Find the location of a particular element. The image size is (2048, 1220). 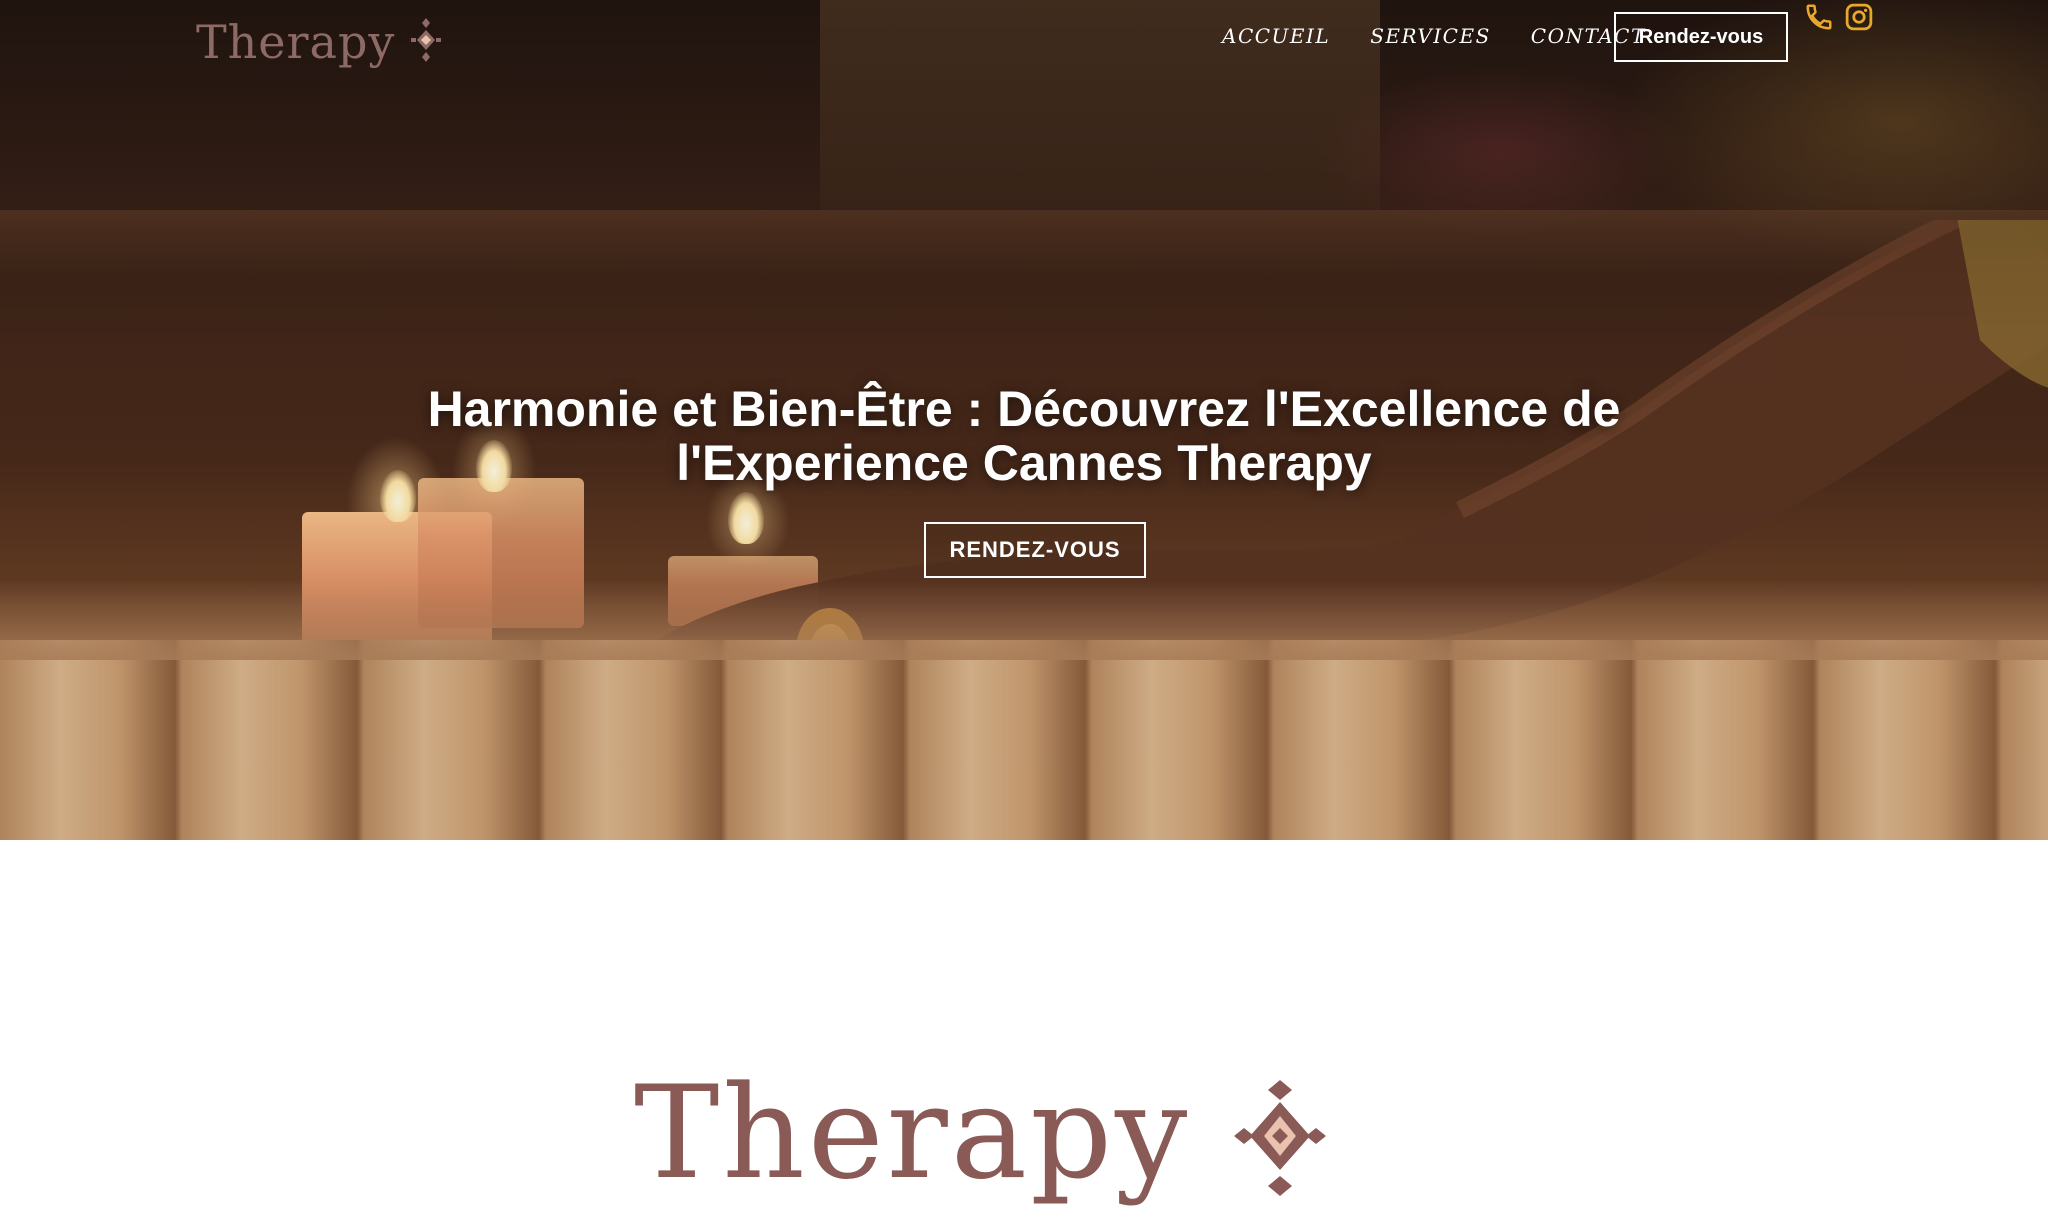

hero-title-line-2: l'Experience Cannes Therapy is located at coordinates (1024, 463).